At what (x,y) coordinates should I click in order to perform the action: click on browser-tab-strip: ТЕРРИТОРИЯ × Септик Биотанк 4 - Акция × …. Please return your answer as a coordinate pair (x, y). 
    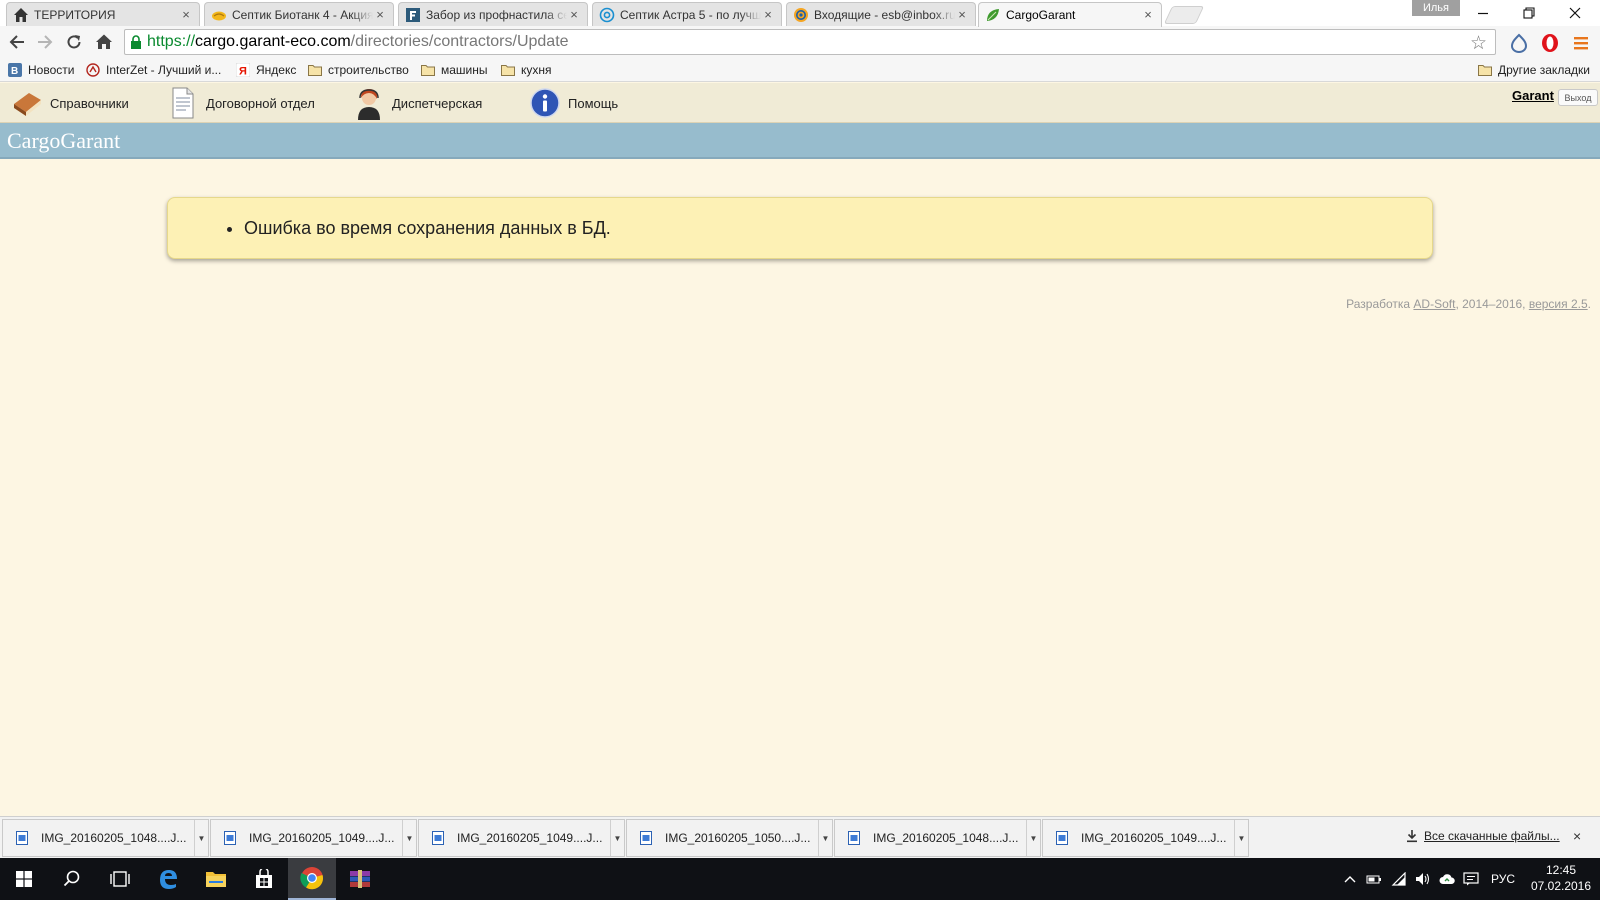
    Looking at the image, I should click on (800, 13).